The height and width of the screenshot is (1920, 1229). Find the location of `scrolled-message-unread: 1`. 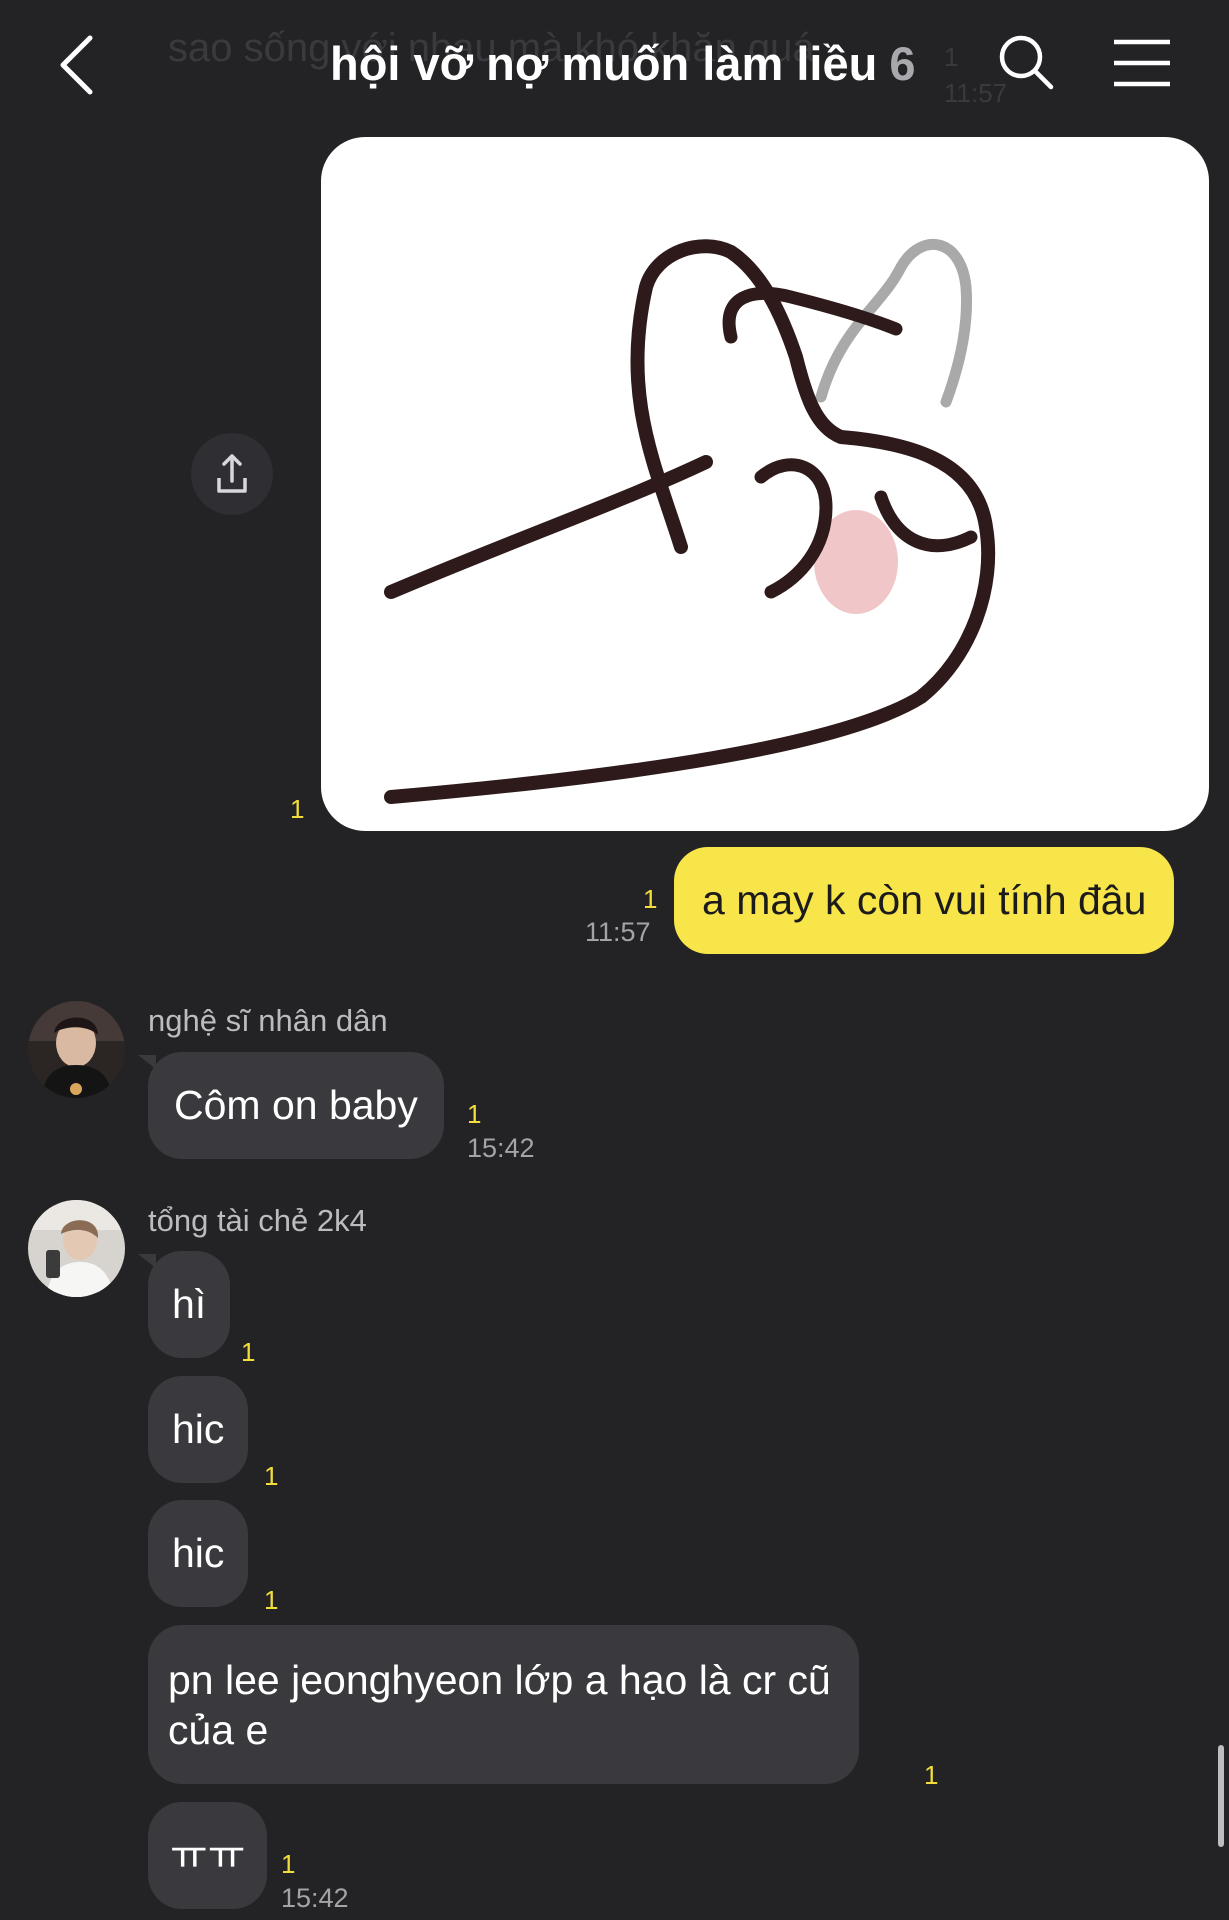

scrolled-message-unread: 1 is located at coordinates (951, 57).